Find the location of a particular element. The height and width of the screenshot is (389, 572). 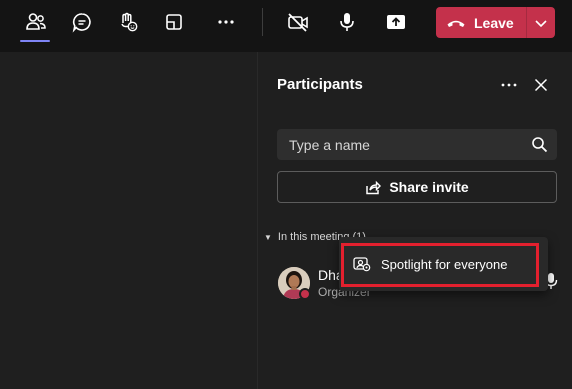

leave-label: Leave is located at coordinates (494, 22).